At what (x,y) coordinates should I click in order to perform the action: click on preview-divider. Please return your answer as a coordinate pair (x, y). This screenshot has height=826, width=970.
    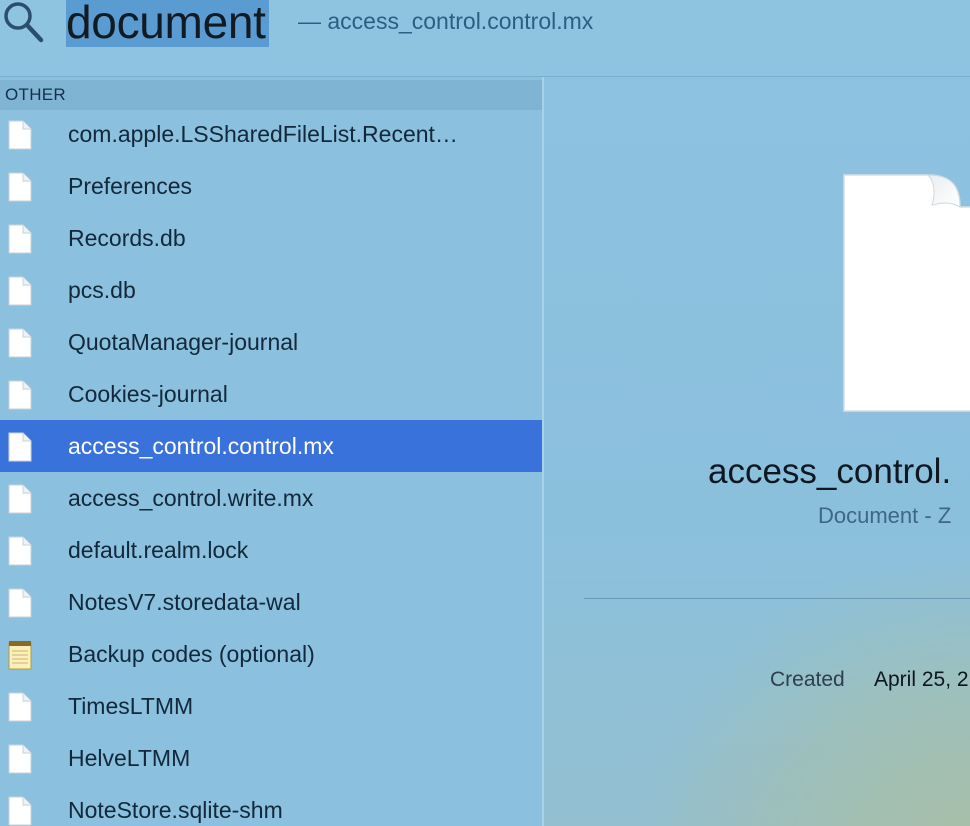
    Looking at the image, I should click on (777, 598).